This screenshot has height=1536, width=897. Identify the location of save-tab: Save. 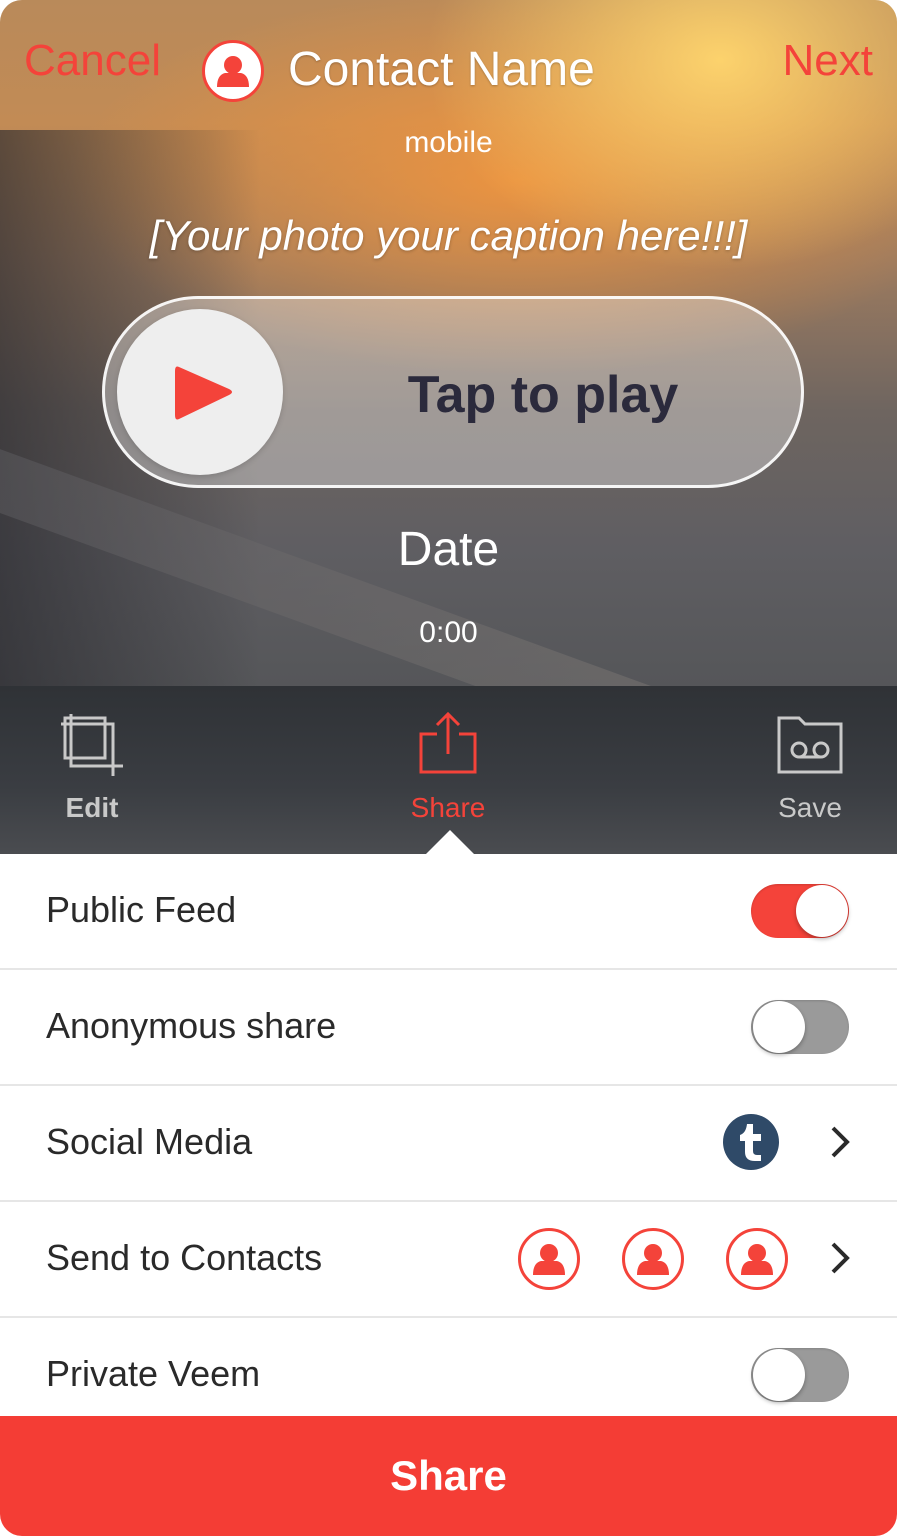
(810, 770).